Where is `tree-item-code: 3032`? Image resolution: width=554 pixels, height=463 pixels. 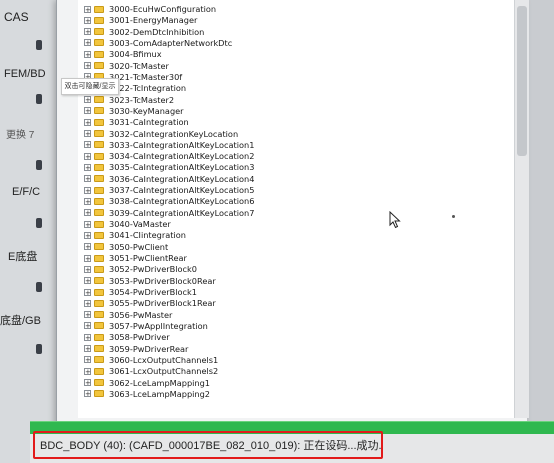 tree-item-code: 3032 is located at coordinates (119, 133).